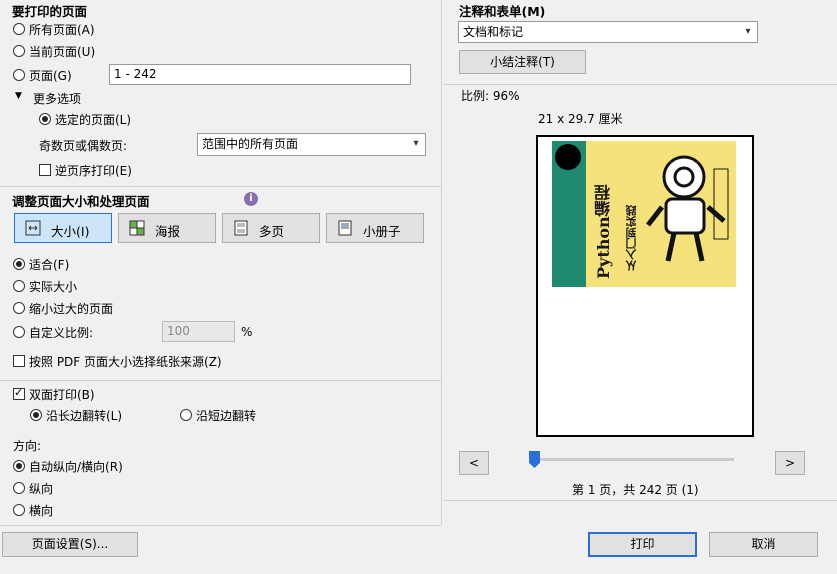 Image resolution: width=837 pixels, height=574 pixels. What do you see at coordinates (580, 119) in the screenshot?
I see `paper-size-label: 21 x 29.7 厘米` at bounding box center [580, 119].